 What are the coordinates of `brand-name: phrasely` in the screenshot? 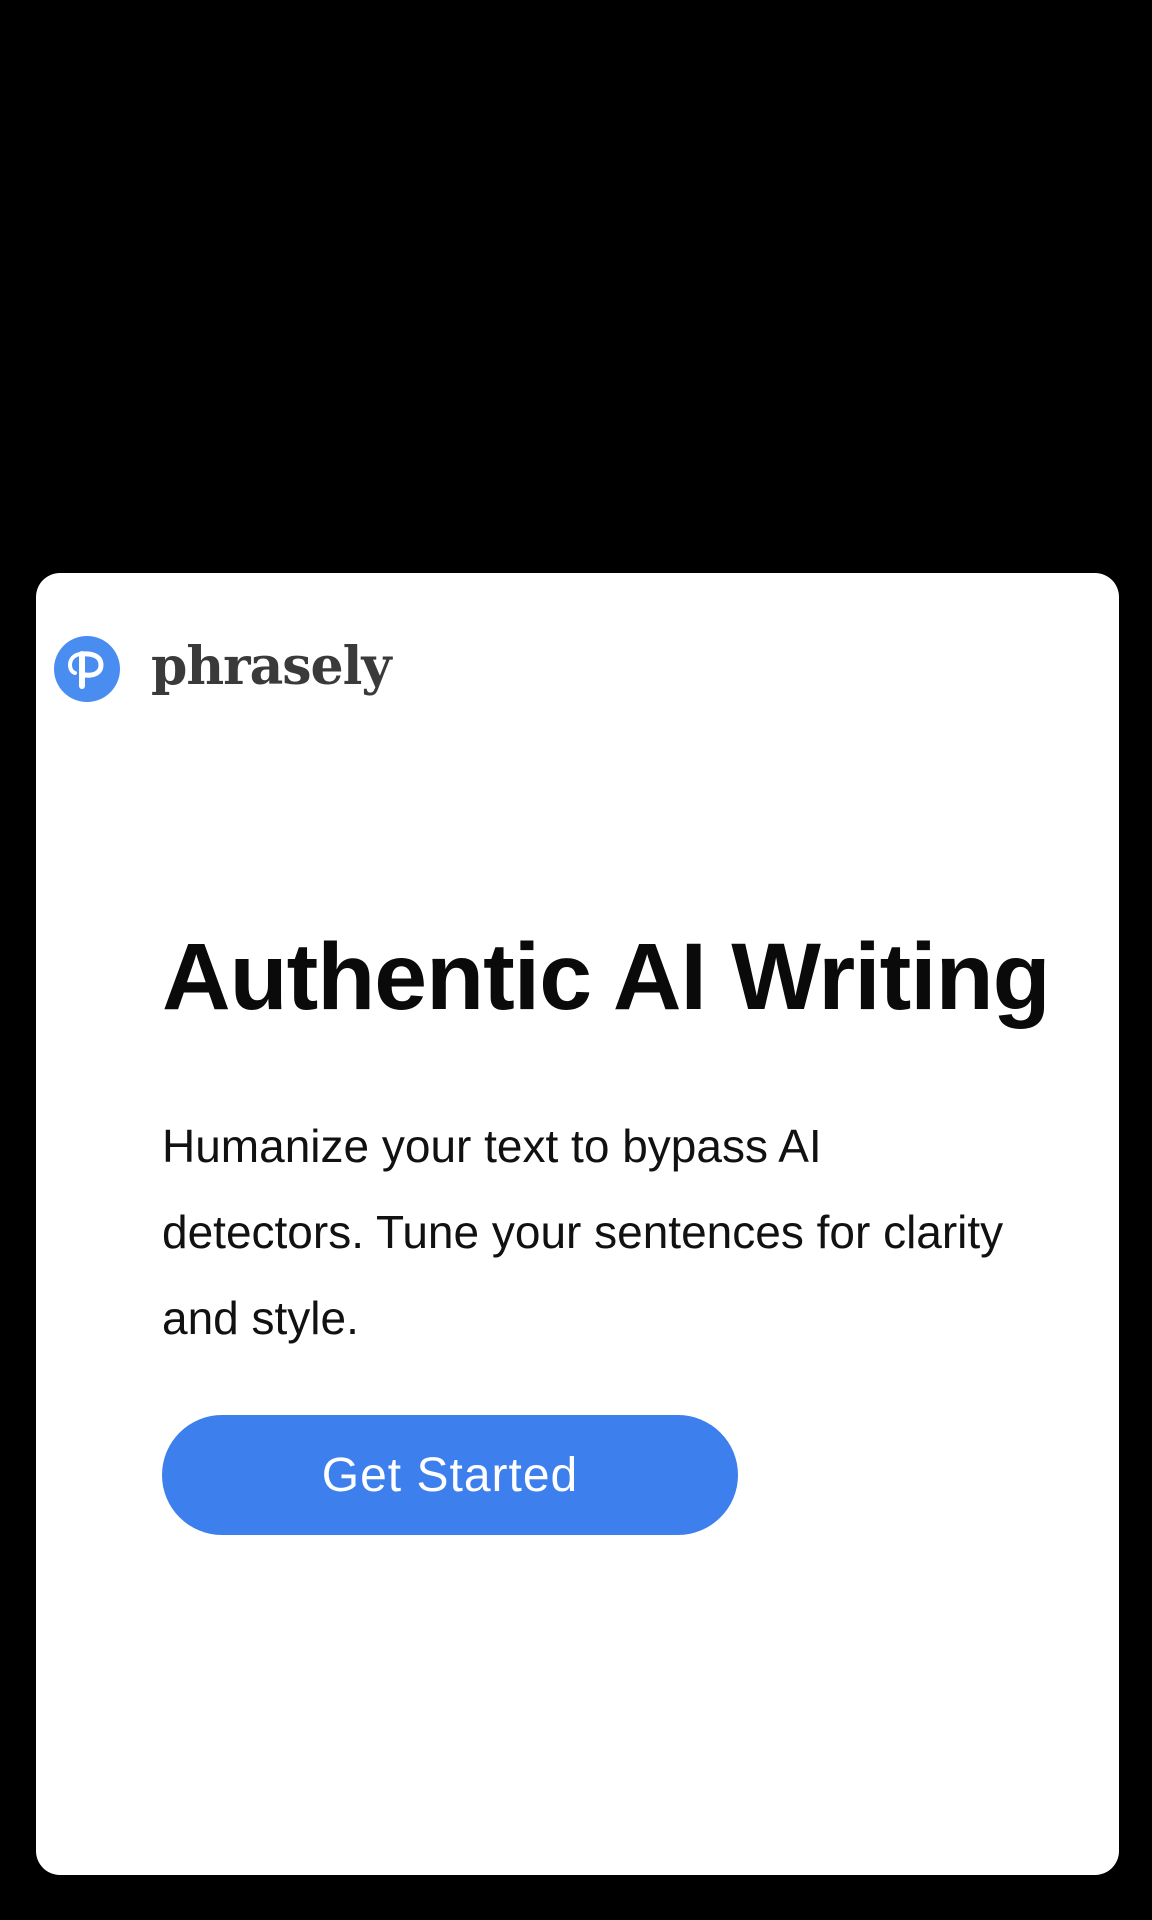 It's located at (271, 666).